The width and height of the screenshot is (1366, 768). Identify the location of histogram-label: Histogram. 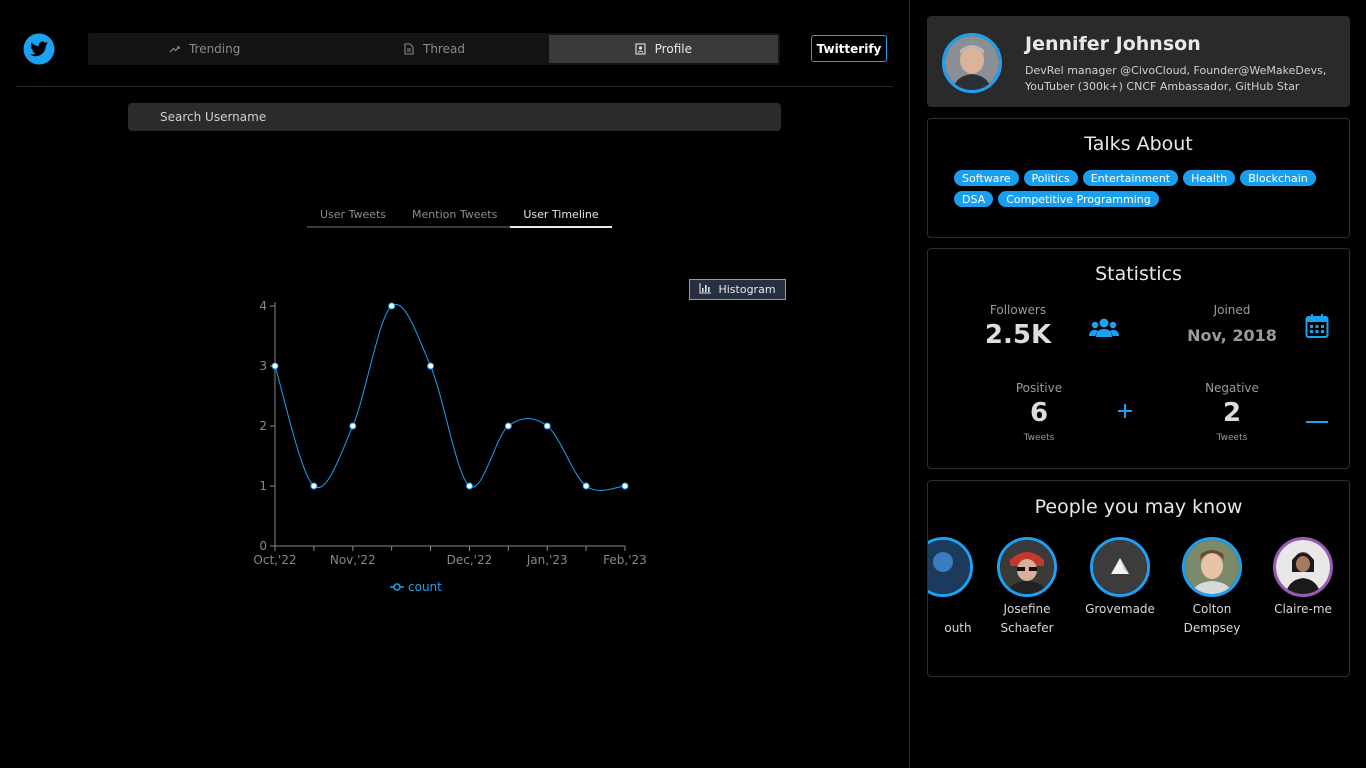
(747, 289).